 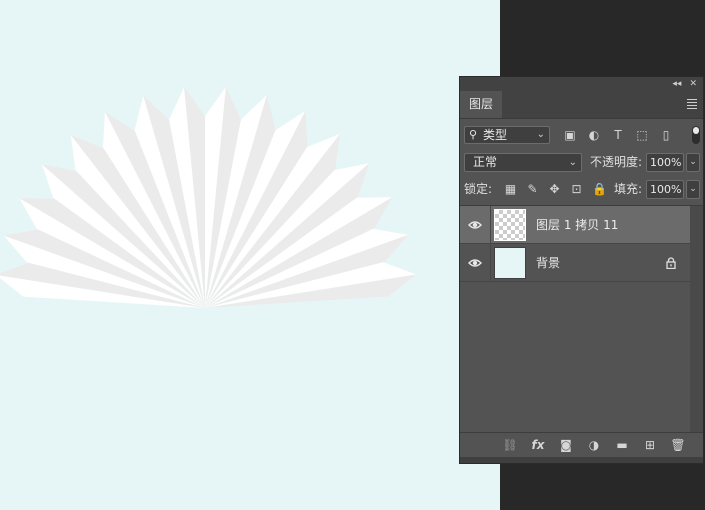 I want to click on filter-kind-select: ⚲ 类型 ⌄, so click(x=507, y=135).